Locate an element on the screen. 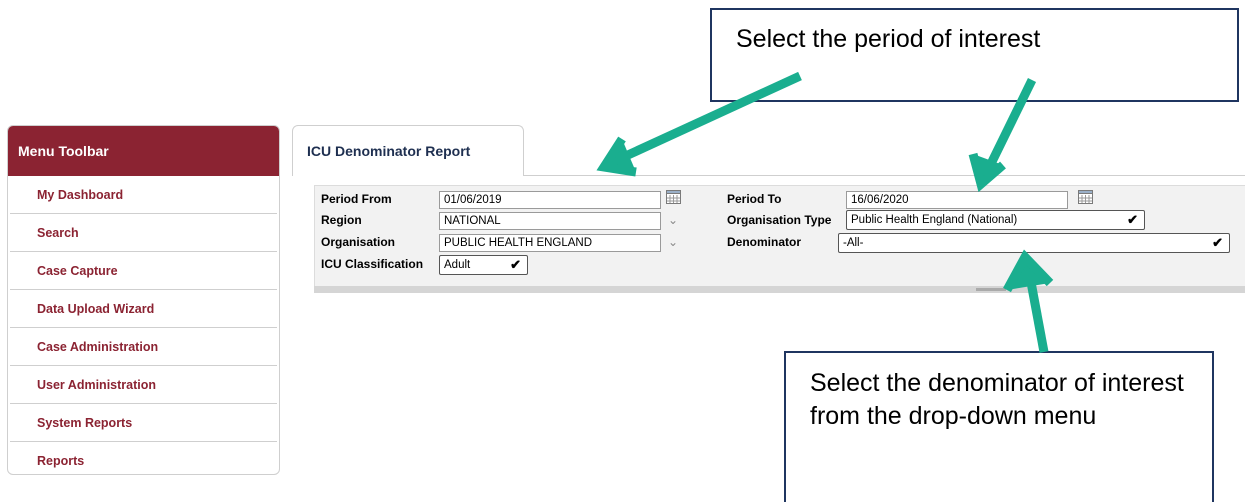 Image resolution: width=1245 pixels, height=502 pixels. arrow-to-period-from is located at coordinates (699, 124).